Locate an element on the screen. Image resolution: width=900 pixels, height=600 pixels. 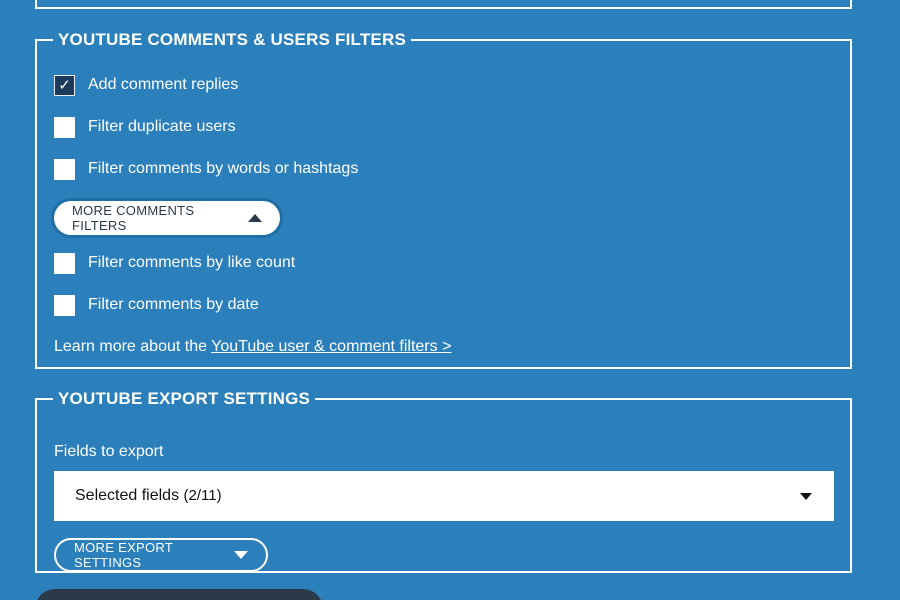
option-label: Filter comments by date is located at coordinates (173, 304).